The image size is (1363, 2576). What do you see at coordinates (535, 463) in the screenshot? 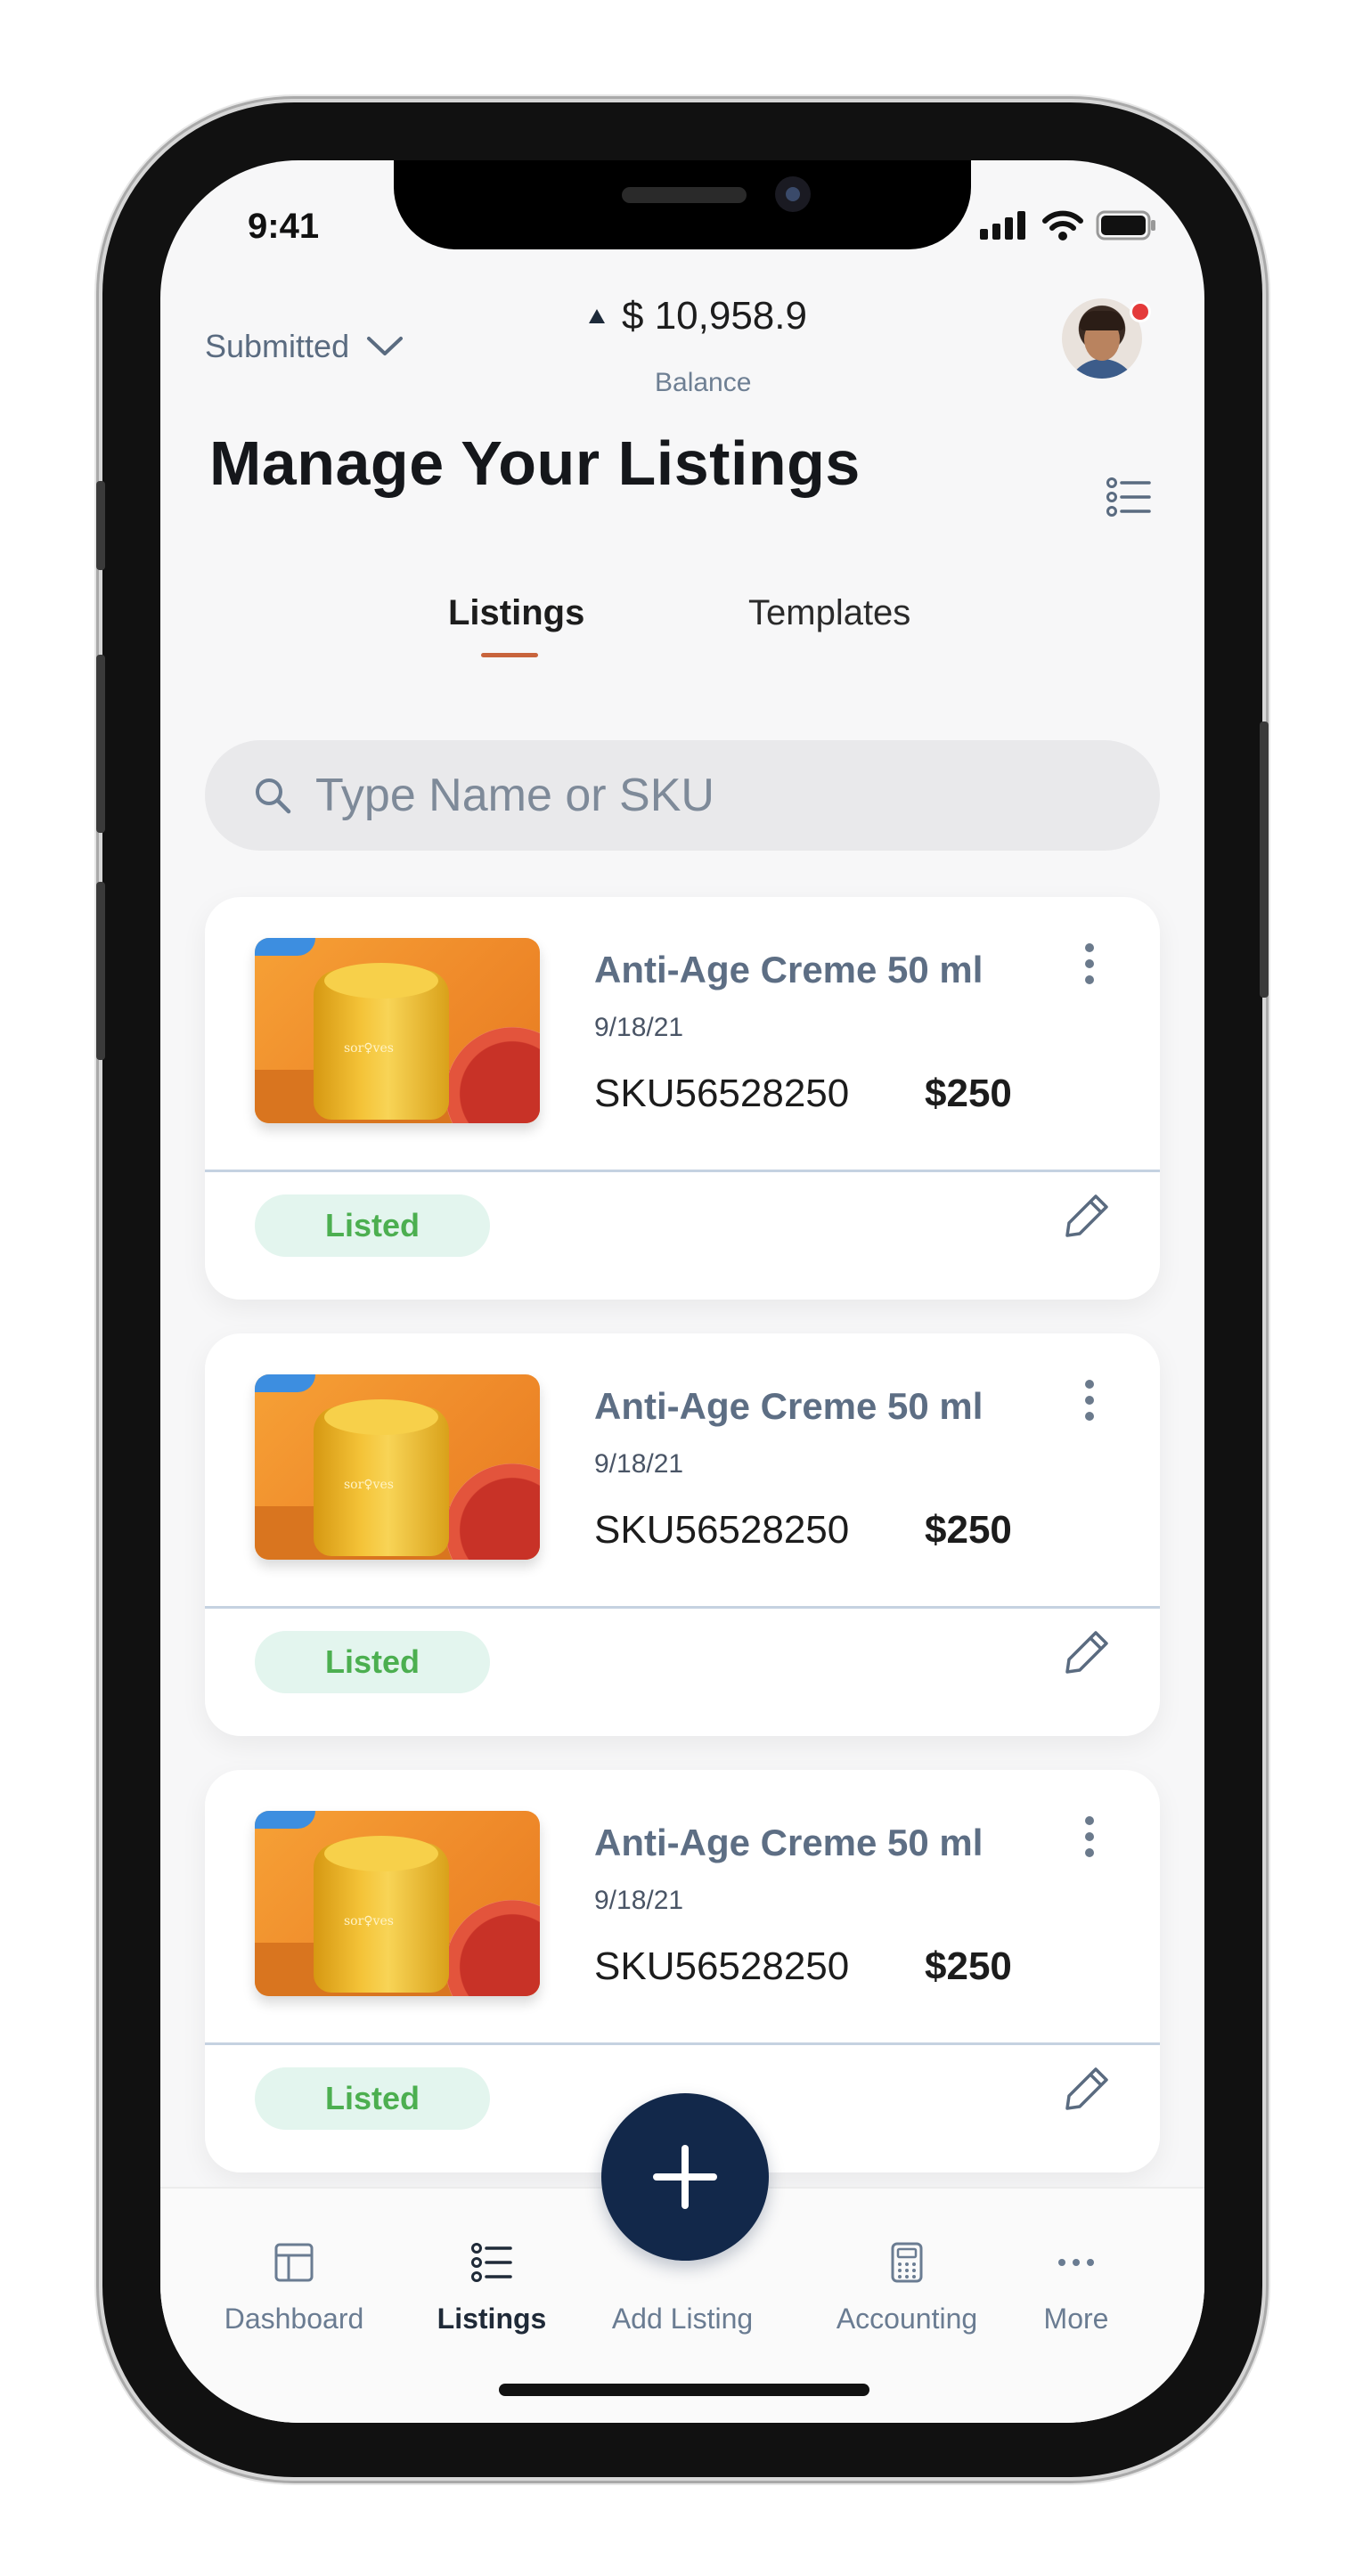
I see `page-title: Manage Your Listings` at bounding box center [535, 463].